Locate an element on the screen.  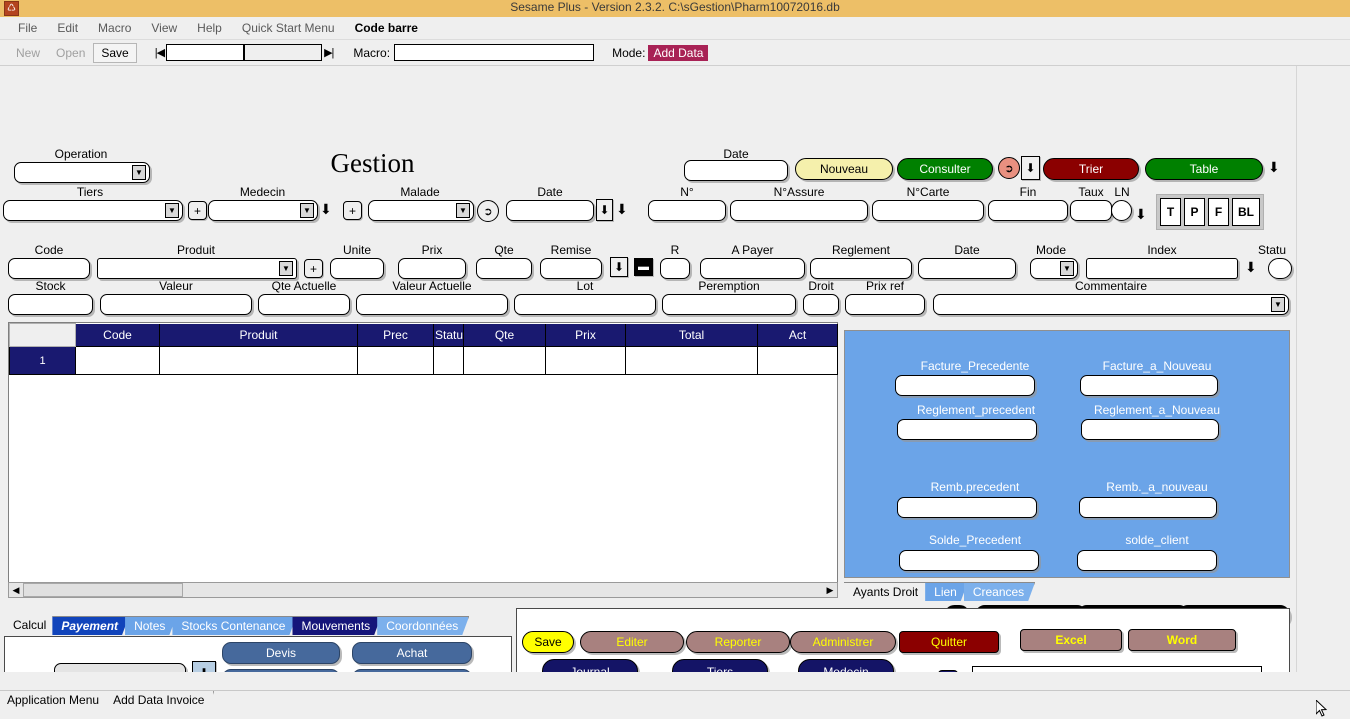
statu-input is located at coordinates (1280, 268).